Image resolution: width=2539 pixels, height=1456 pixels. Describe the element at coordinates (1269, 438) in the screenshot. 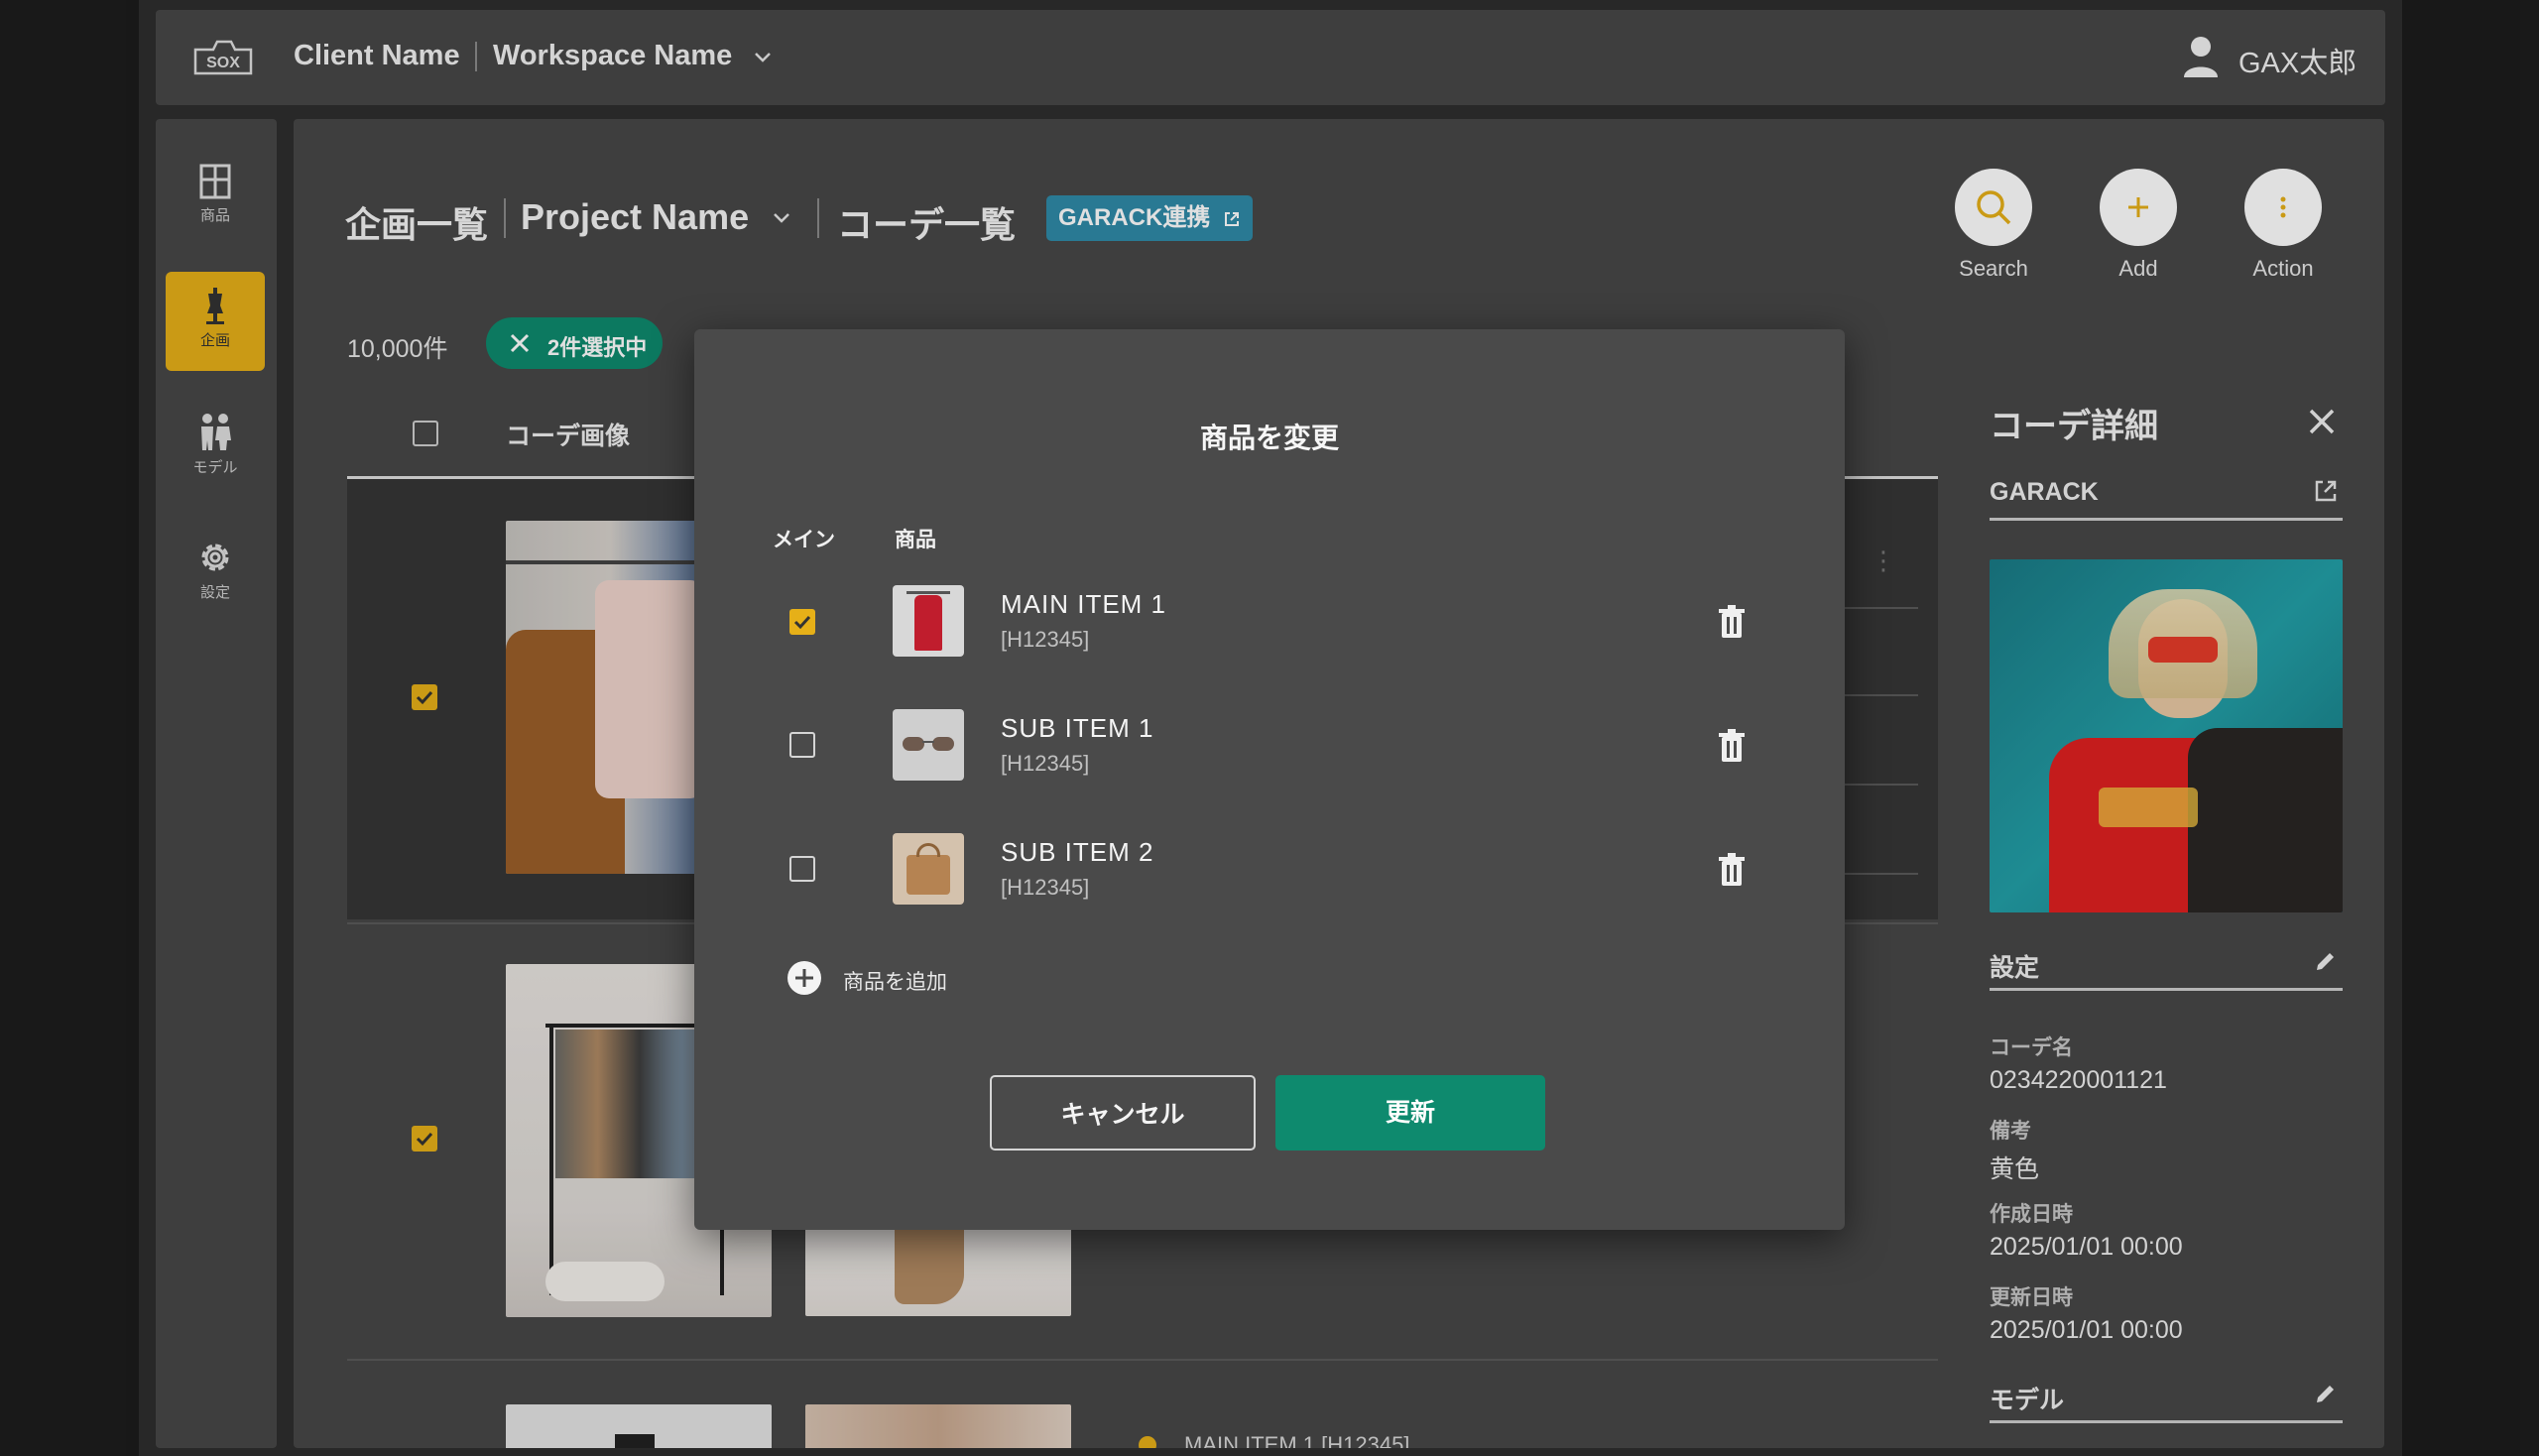

I see `modal-title: 商品を変更` at that location.